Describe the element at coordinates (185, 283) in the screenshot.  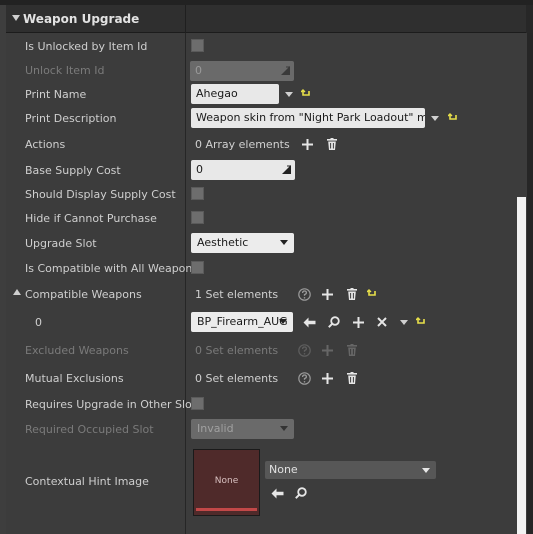
I see `column-divider` at that location.